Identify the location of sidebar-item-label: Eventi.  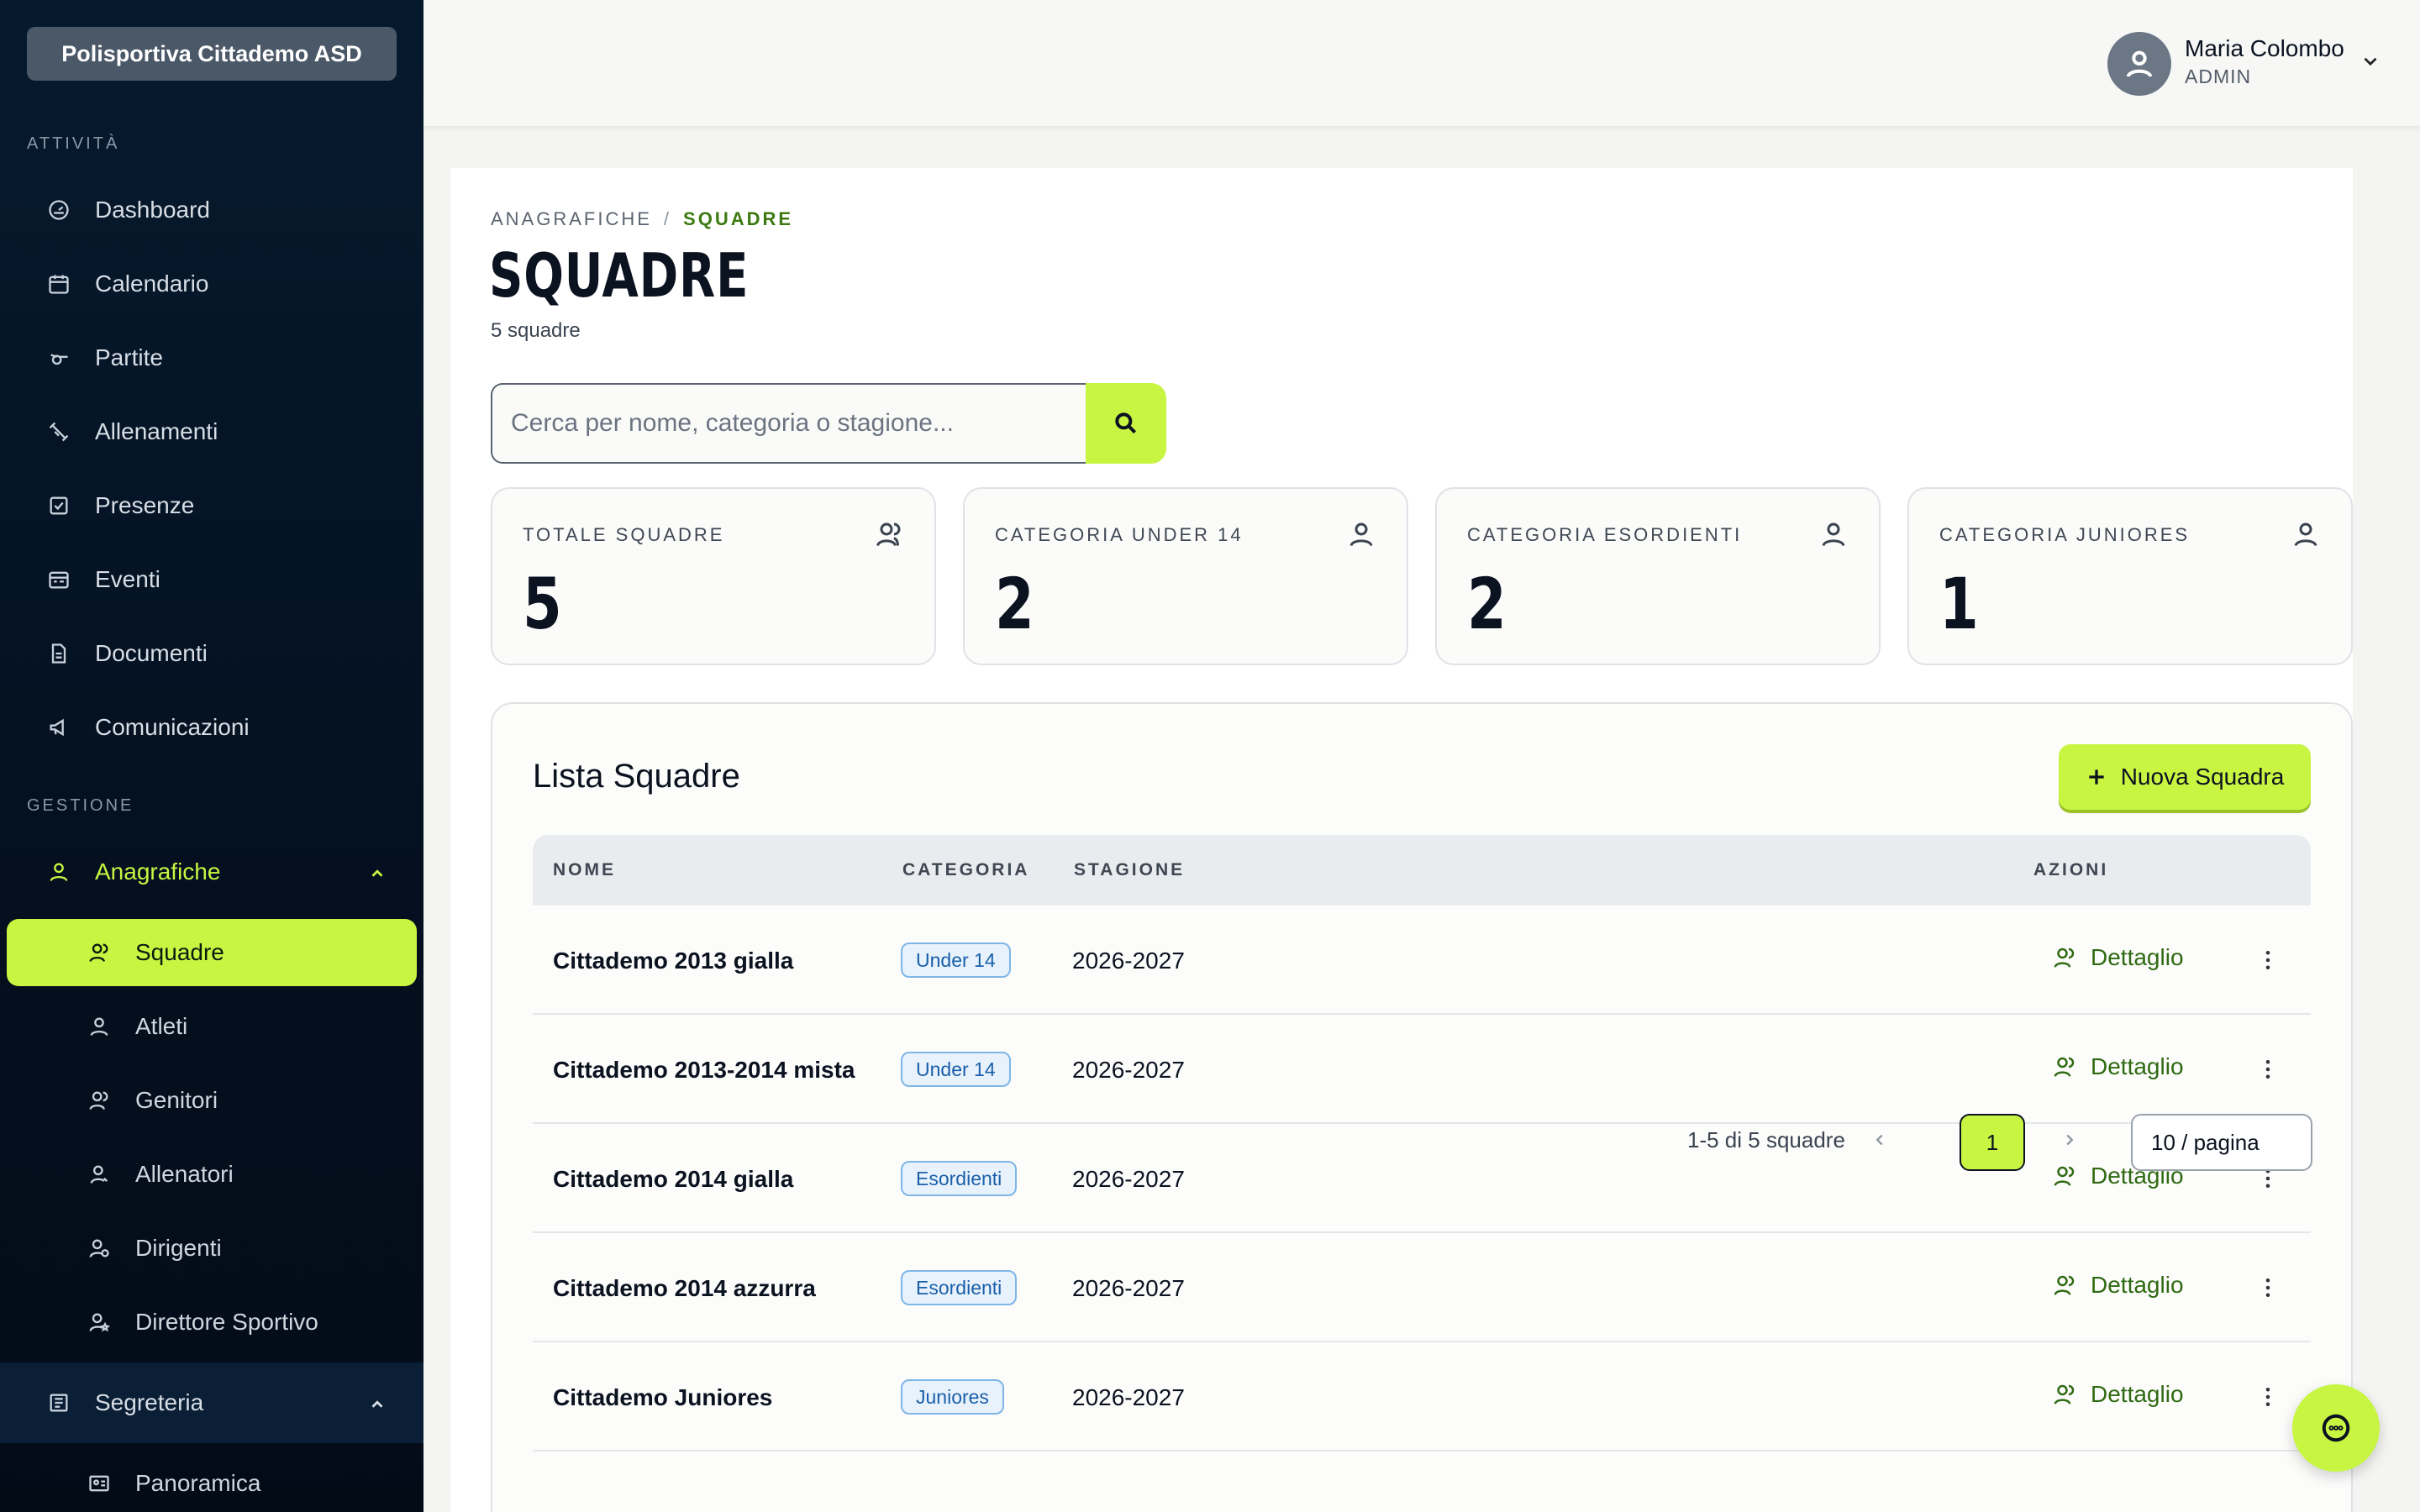
(128, 579).